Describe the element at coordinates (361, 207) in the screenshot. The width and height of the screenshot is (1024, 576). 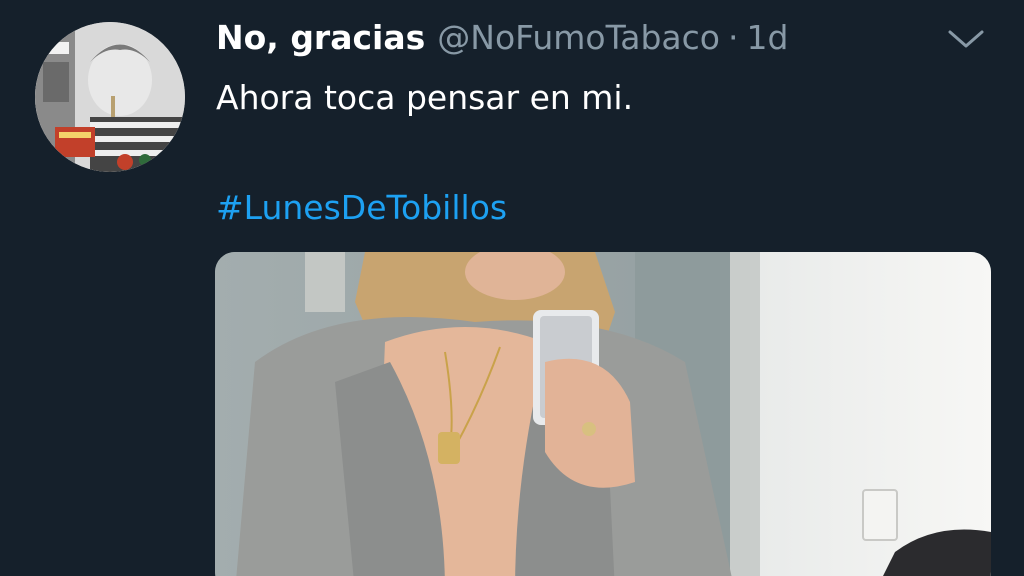
I see `hashtag-link: #LunesDeTobillos` at that location.